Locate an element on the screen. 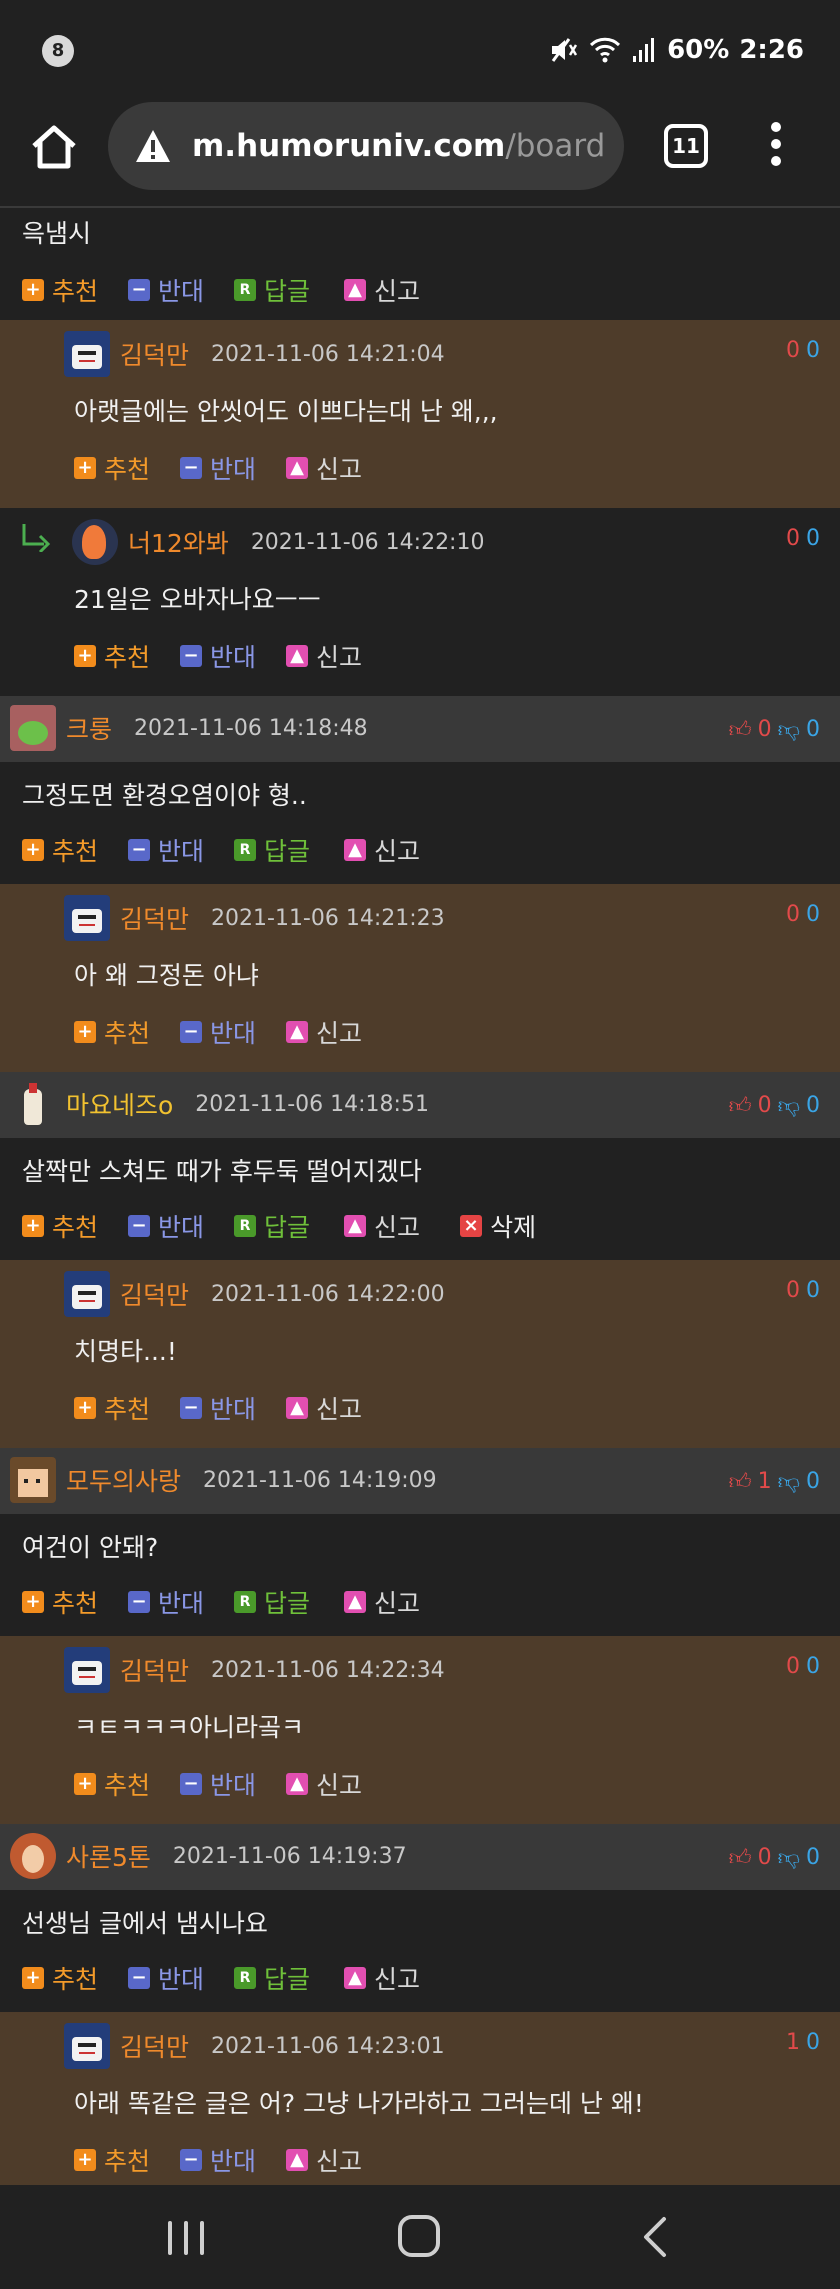 The image size is (840, 2289). comment-meta: 마요네즈o 2021-11-06 14:18:51 is located at coordinates (219, 1104).